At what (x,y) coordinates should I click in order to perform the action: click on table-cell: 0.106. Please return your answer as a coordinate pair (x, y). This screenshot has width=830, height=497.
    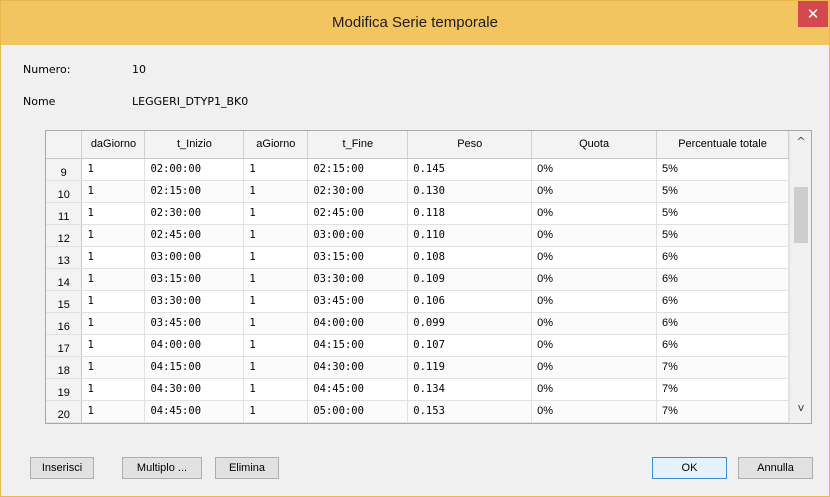
    Looking at the image, I should click on (470, 301).